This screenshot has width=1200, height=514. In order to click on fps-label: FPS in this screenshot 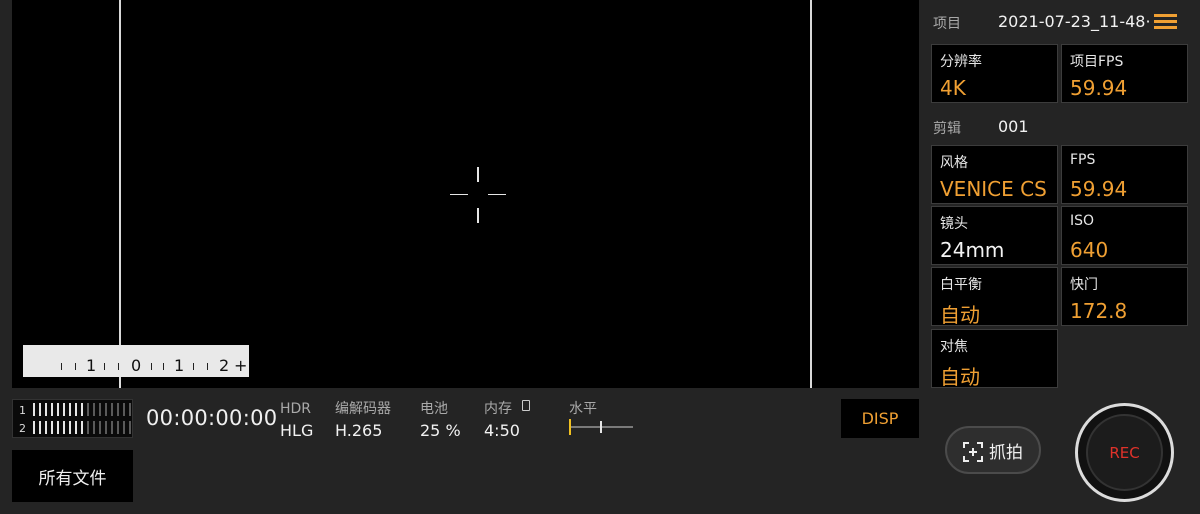, I will do `click(1083, 160)`.